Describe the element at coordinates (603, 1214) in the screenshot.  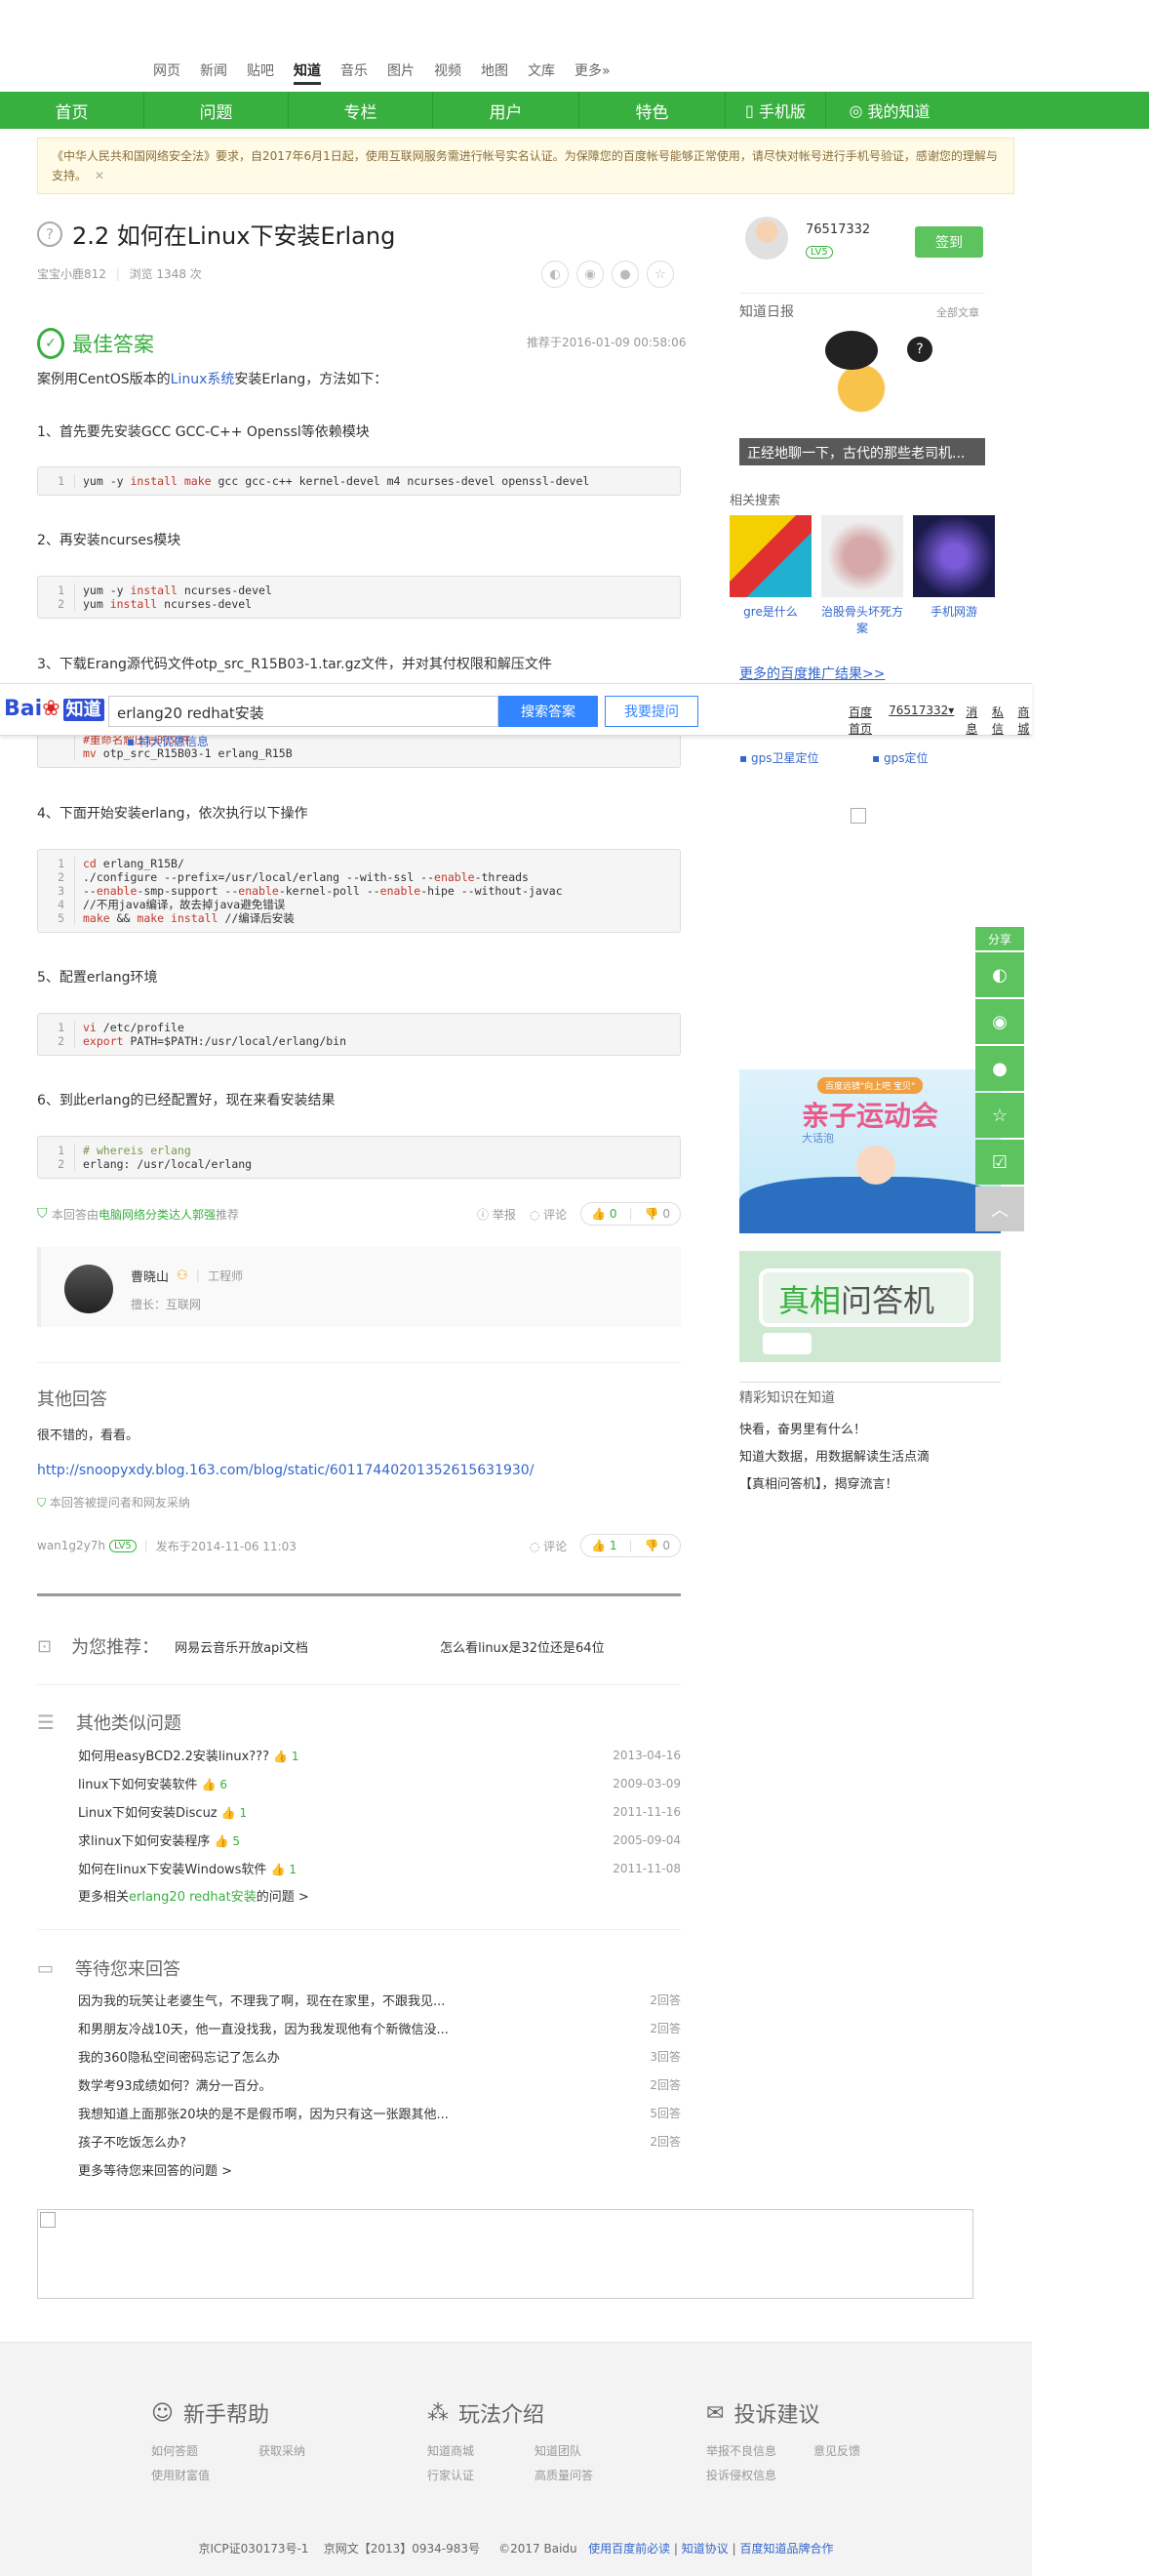
I see `thumbs-up-button: 👍 0` at that location.